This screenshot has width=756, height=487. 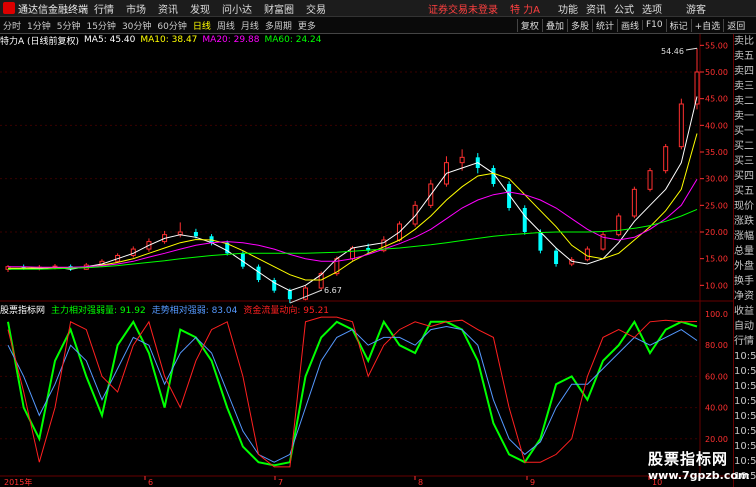 I want to click on menu-item-info: 资讯, so click(x=596, y=8).